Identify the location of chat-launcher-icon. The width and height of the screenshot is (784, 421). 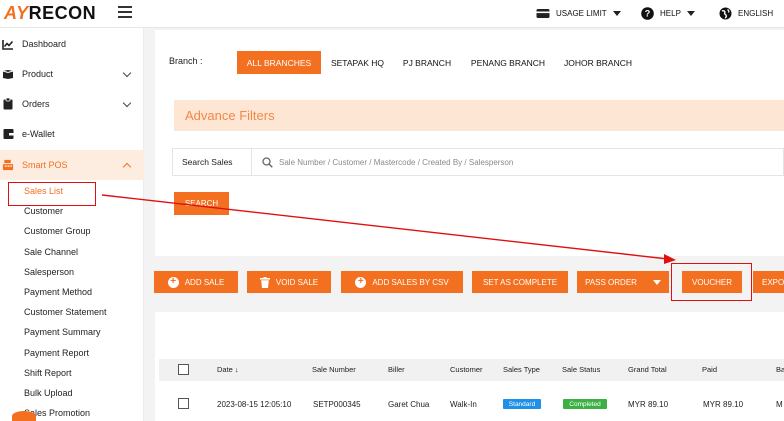
(24, 416).